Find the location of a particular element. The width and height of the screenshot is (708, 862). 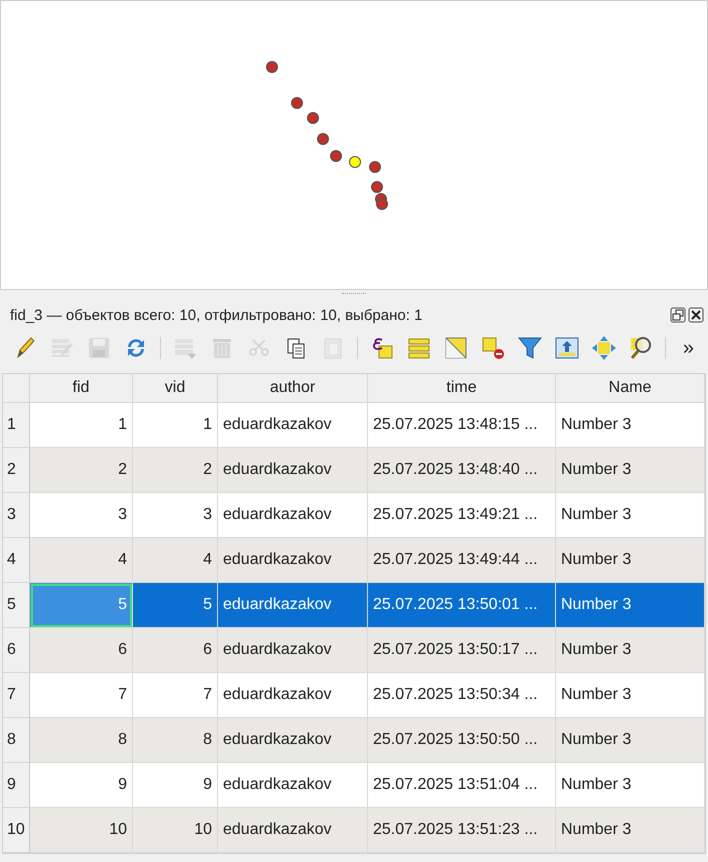

panel-title: fid_3 — объектов всего: 10, отфильтровано: 10, выбрано: 1 is located at coordinates (216, 315).